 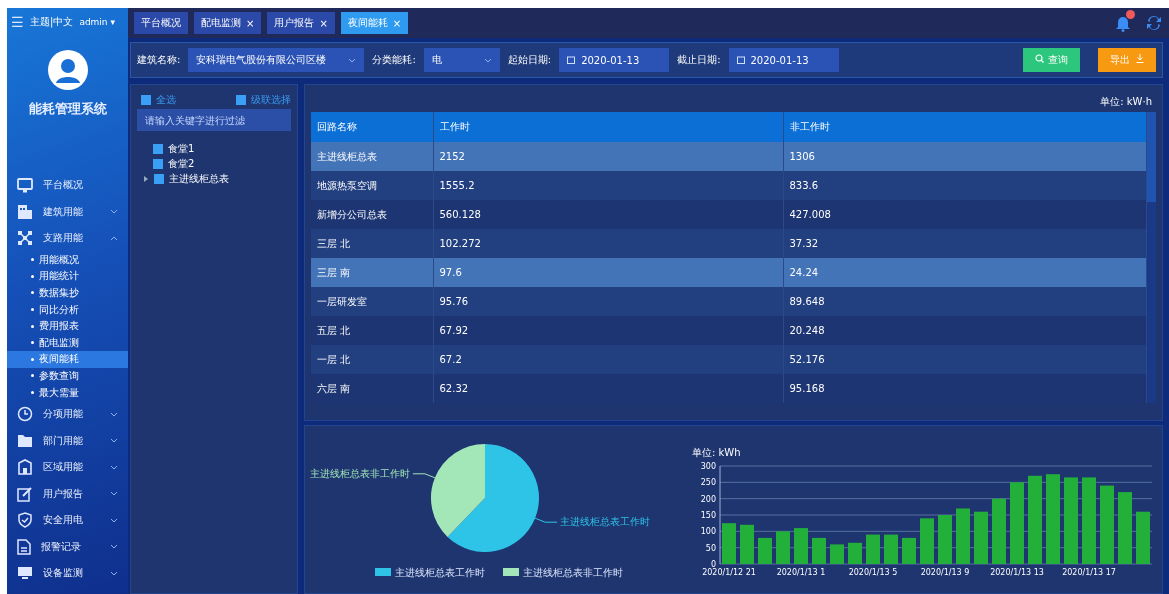 I want to click on building-select: 安科瑞电气股份有限公司区楼, so click(x=276, y=60).